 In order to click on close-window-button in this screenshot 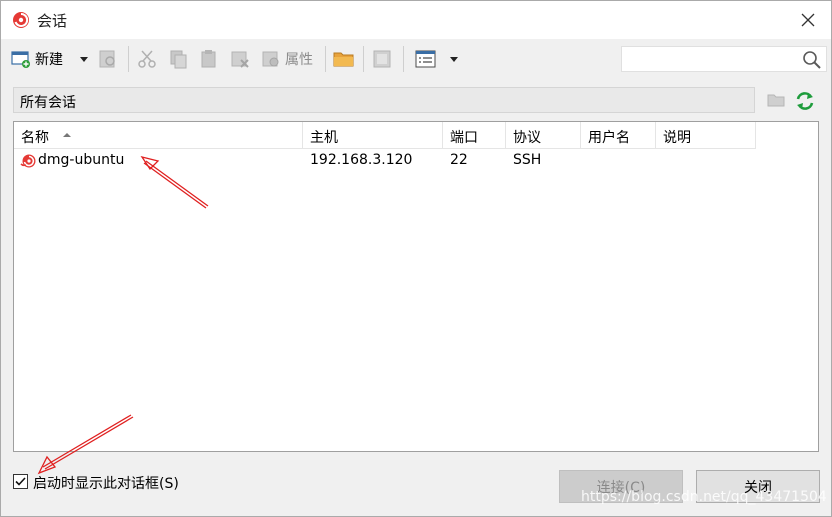, I will do `click(808, 20)`.